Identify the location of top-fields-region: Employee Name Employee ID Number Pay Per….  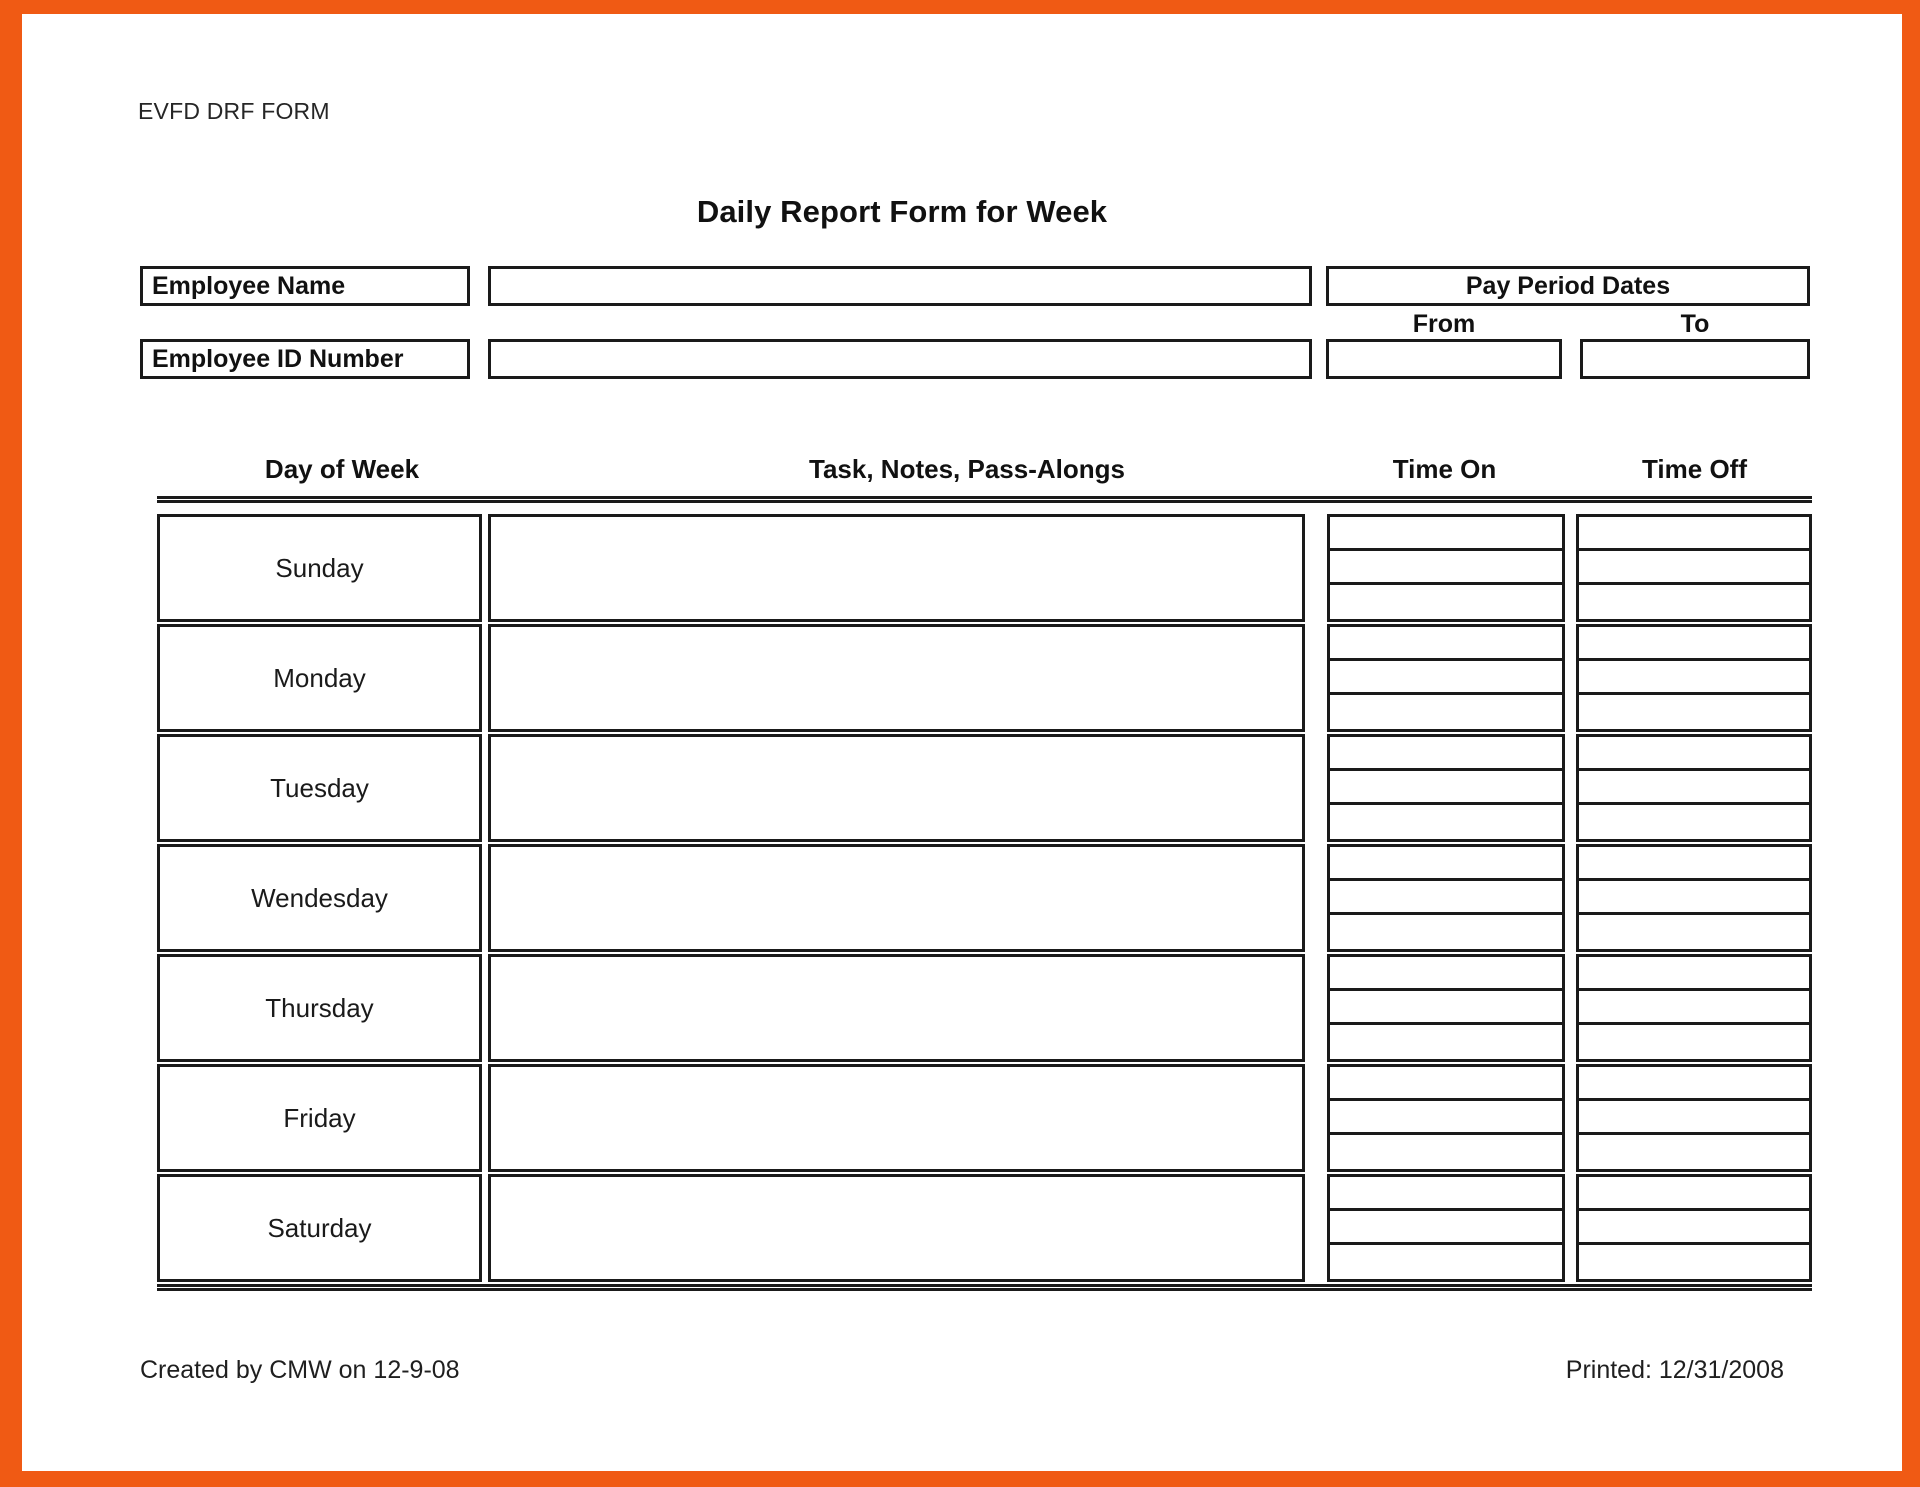
(975, 326).